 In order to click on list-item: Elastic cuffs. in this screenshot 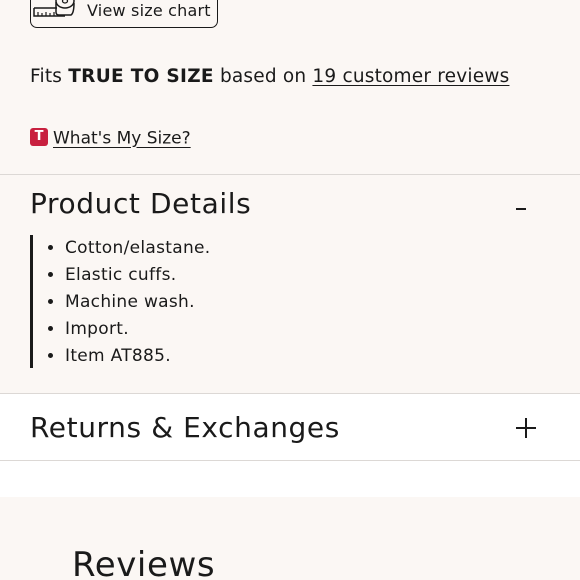, I will do `click(197, 275)`.